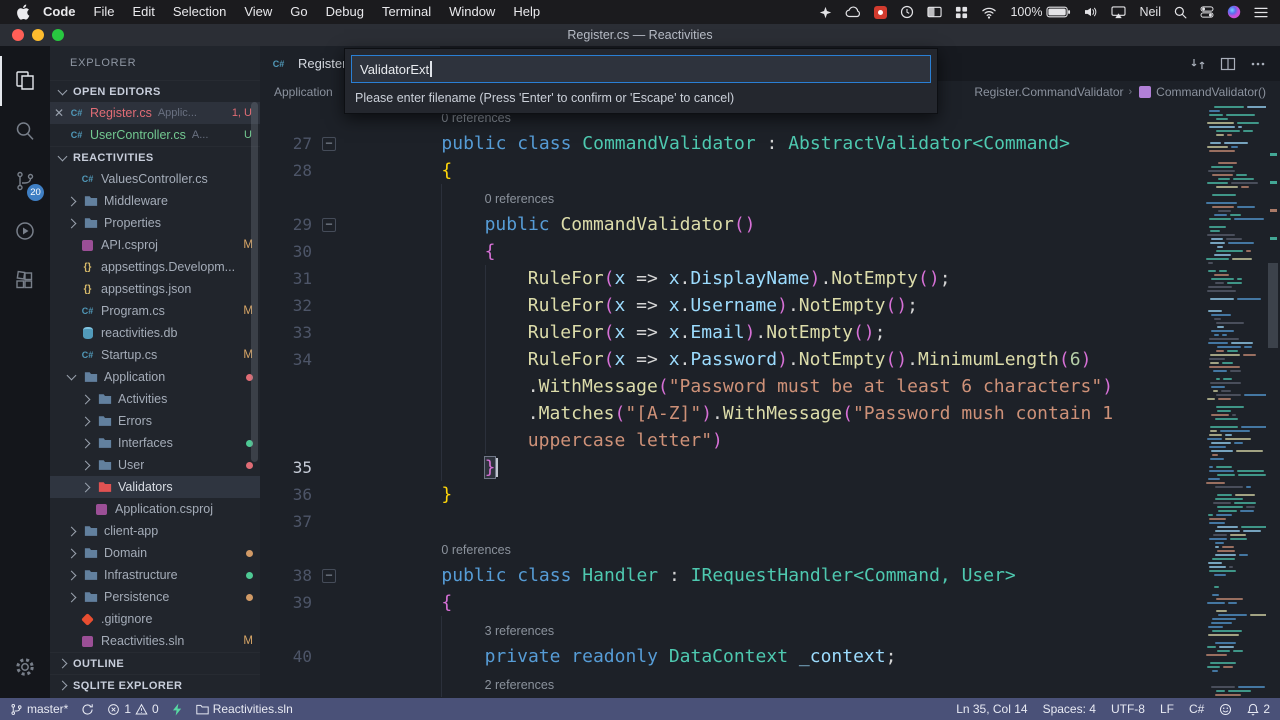 This screenshot has width=1280, height=720. I want to click on source-control-icon: 20, so click(25, 181).